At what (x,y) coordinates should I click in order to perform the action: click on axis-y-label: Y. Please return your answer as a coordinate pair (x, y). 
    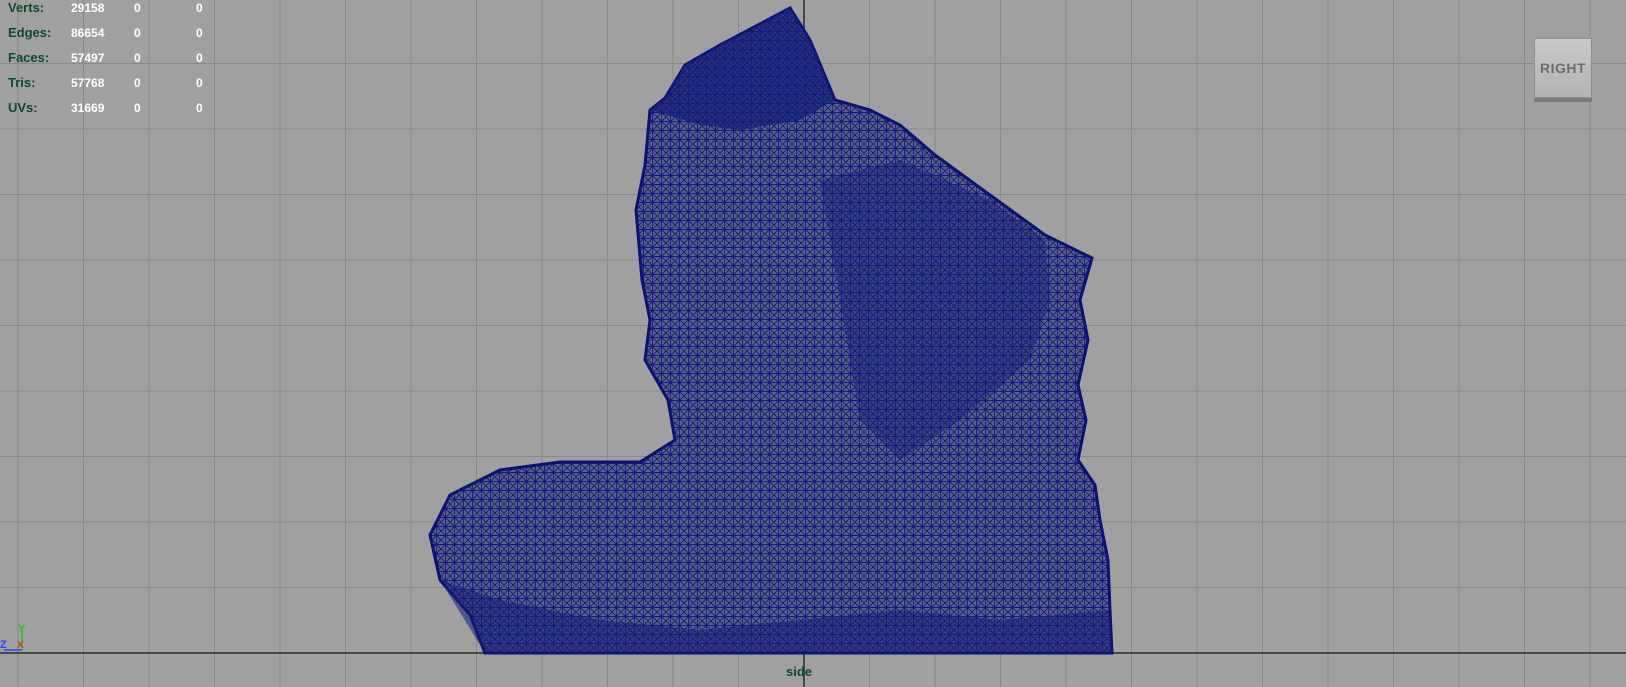
    Looking at the image, I should click on (22, 629).